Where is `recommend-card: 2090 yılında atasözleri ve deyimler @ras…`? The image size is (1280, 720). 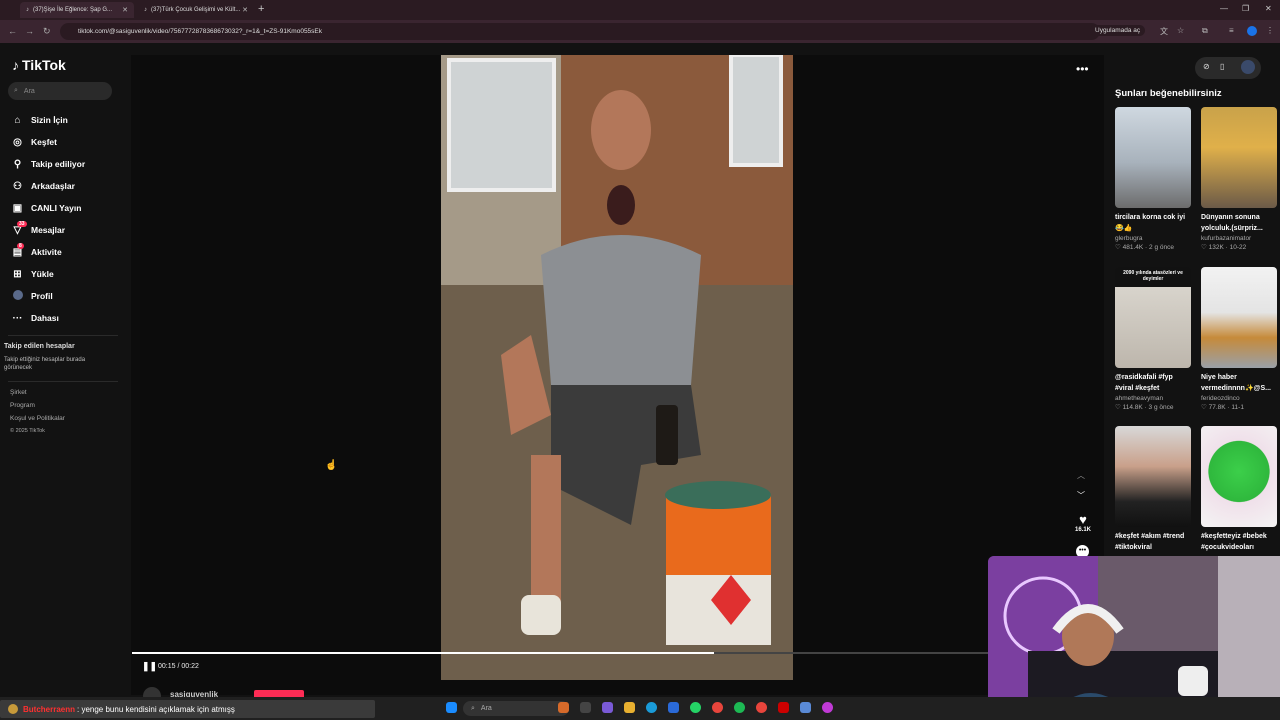 recommend-card: 2090 yılında atasözleri ve deyimler @ras… is located at coordinates (1153, 339).